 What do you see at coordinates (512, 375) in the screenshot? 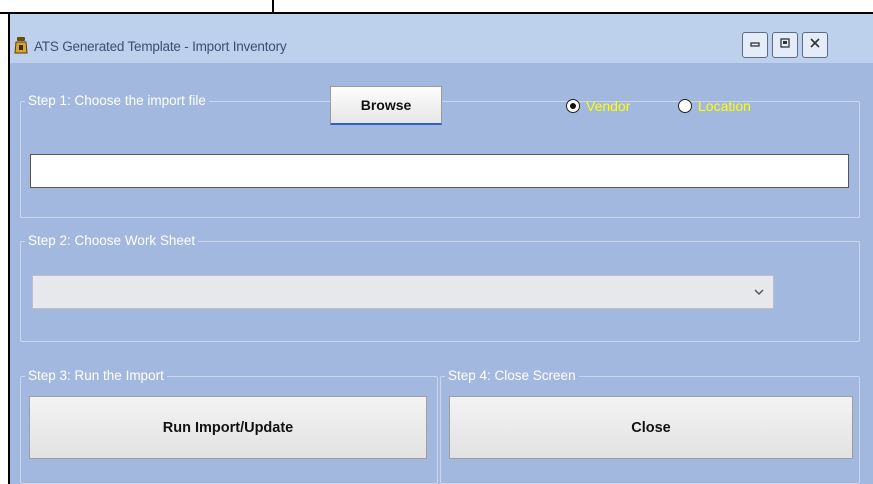
I see `step4-label: Step 4: Close Screen` at bounding box center [512, 375].